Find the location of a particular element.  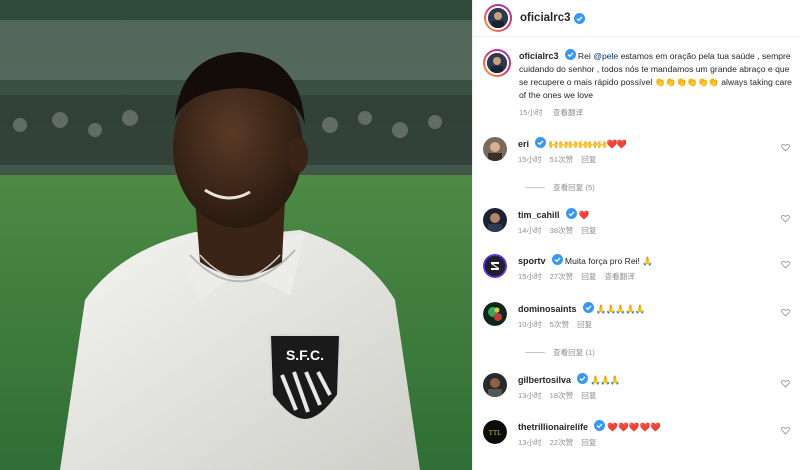

post-author: oficialrc3 is located at coordinates (545, 18).